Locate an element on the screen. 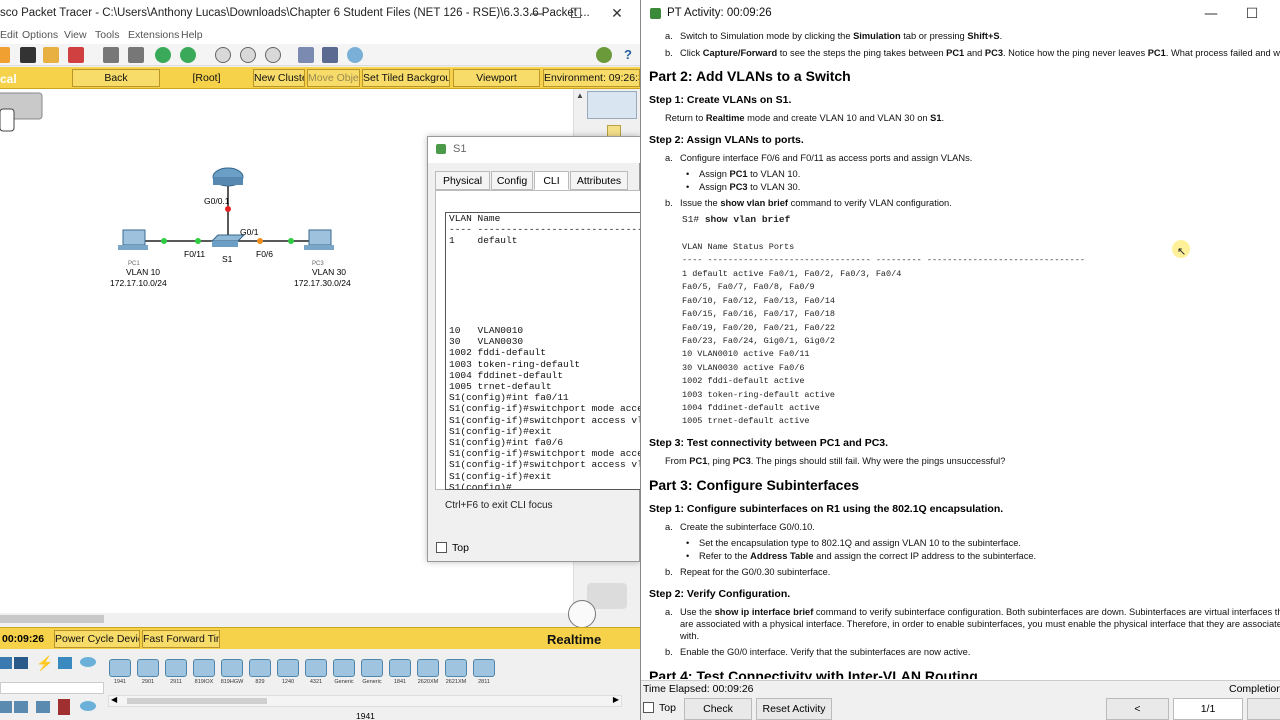 This screenshot has width=1280, height=720. scroll-up-icon: ▲ is located at coordinates (580, 95).